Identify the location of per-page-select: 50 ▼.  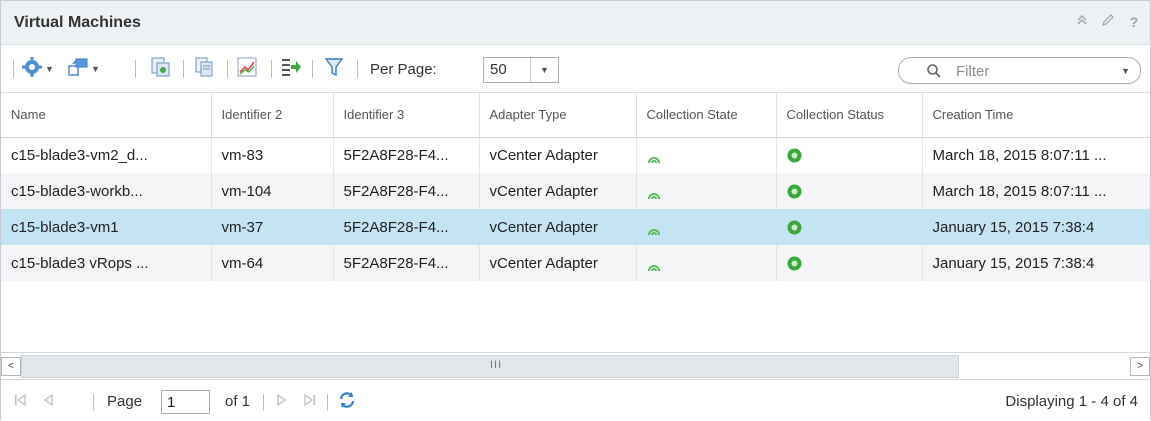
(521, 70).